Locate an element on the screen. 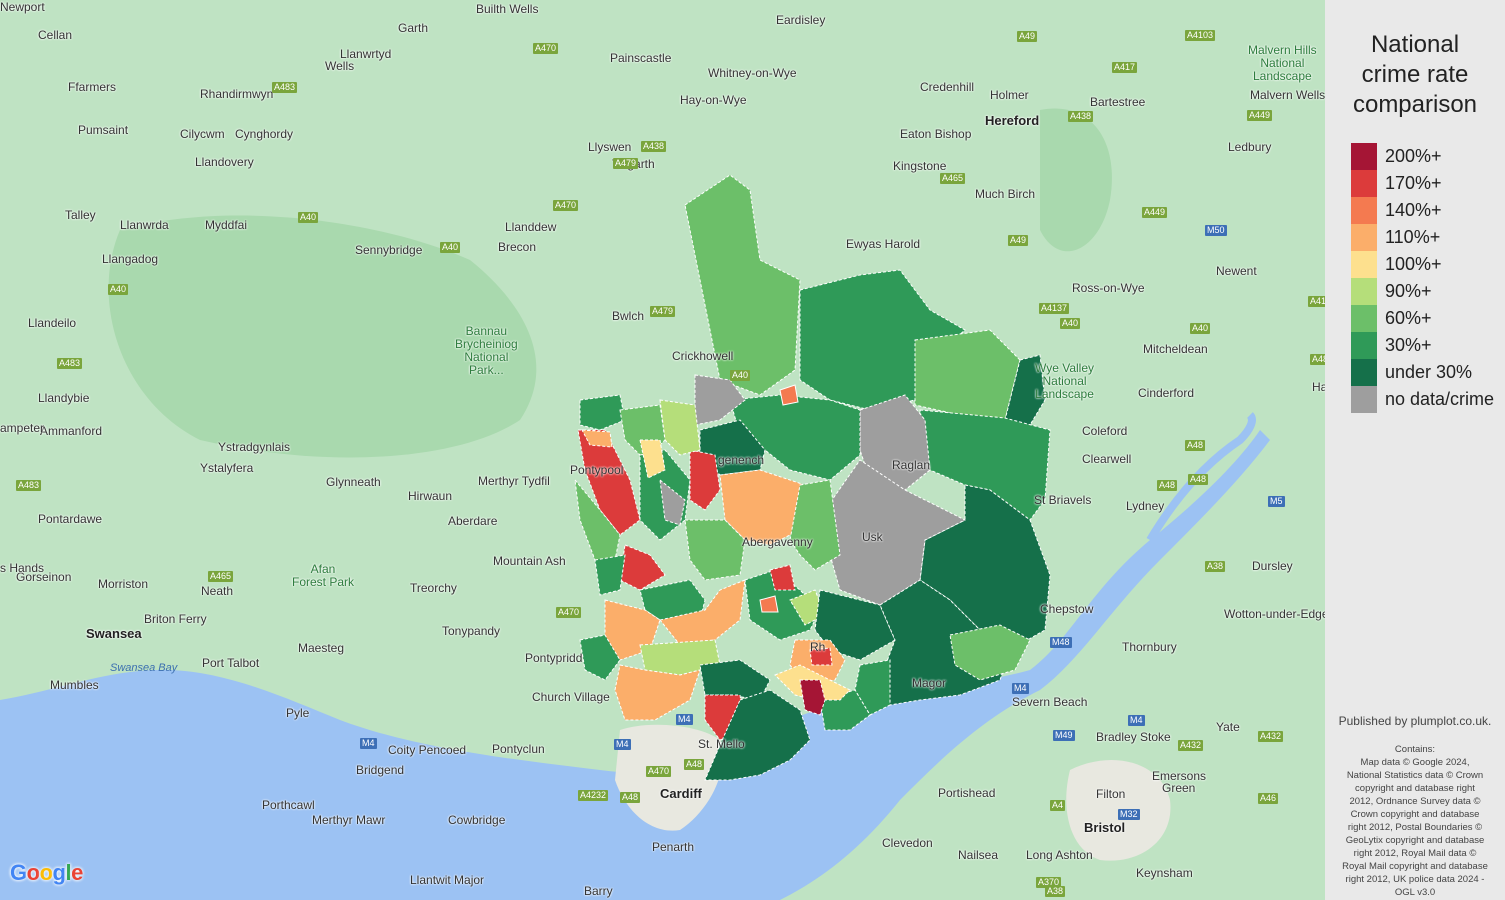 The height and width of the screenshot is (900, 1505). park-label: Malvern Hills National Landscape is located at coordinates (1282, 63).